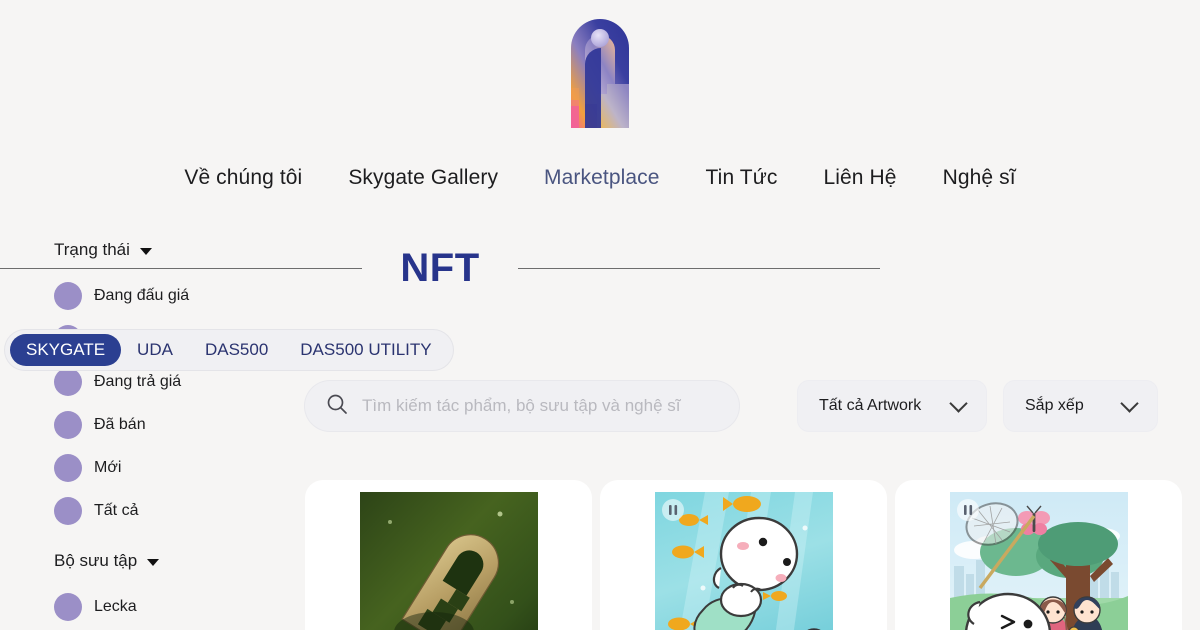  What do you see at coordinates (870, 405) in the screenshot?
I see `artwork-filter-label: Tất cả Artwork` at bounding box center [870, 405].